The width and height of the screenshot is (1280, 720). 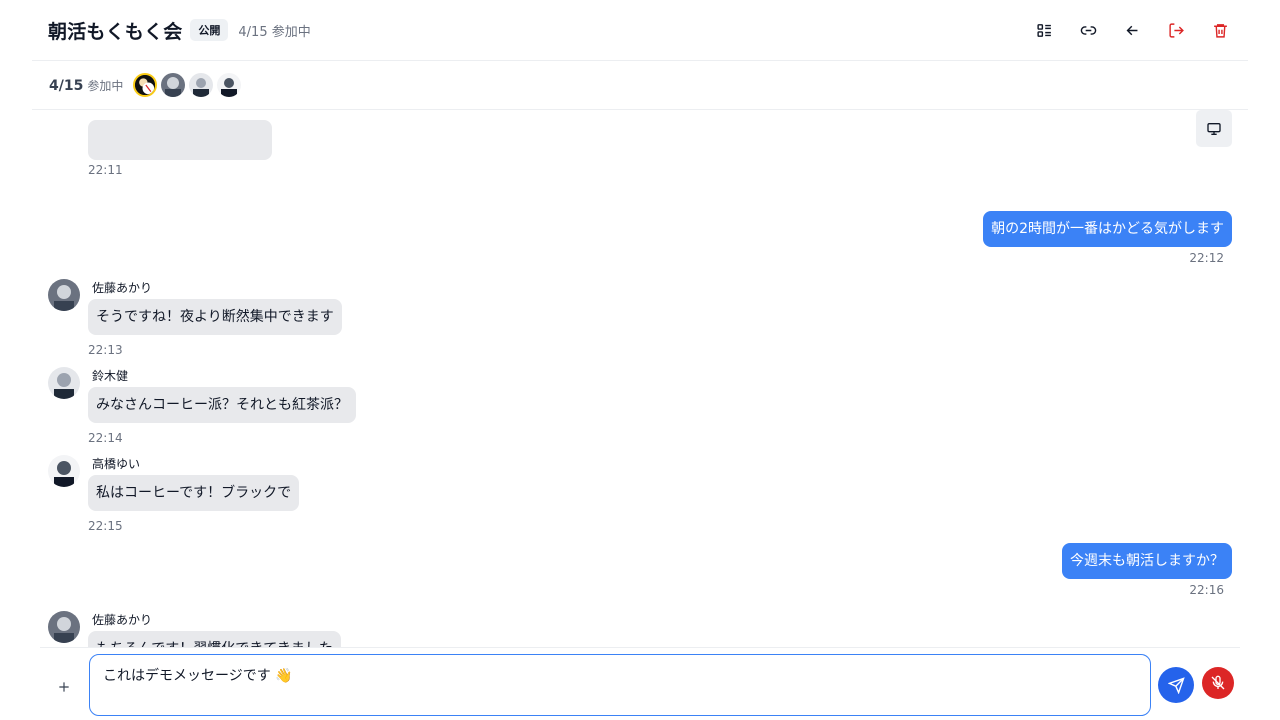 I want to click on message-bubble: そうですね！夜より断然集中できます, so click(x=215, y=317).